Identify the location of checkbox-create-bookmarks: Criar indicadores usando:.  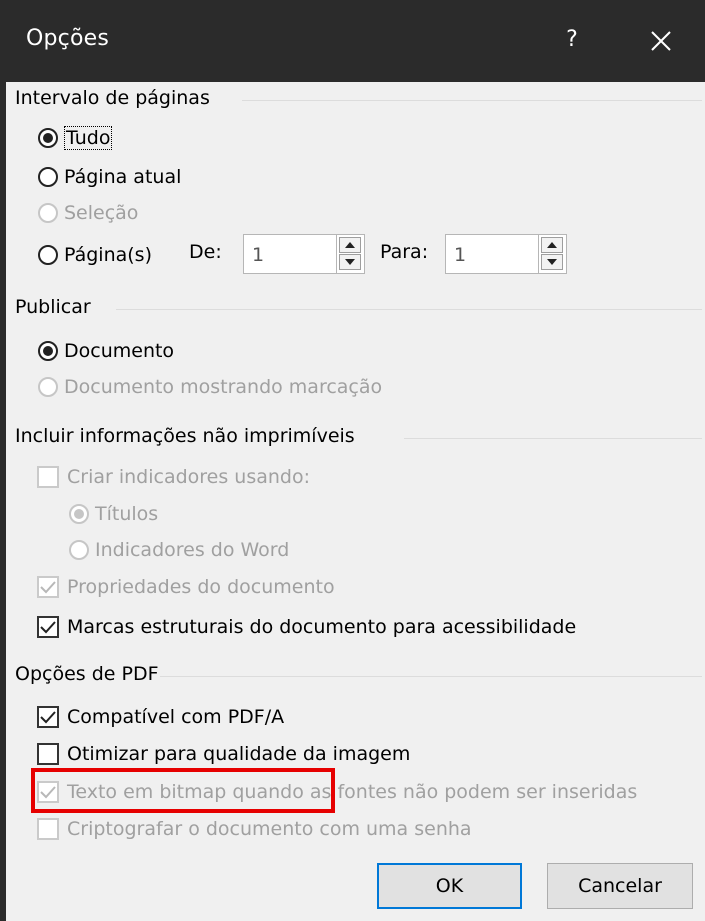
(173, 477).